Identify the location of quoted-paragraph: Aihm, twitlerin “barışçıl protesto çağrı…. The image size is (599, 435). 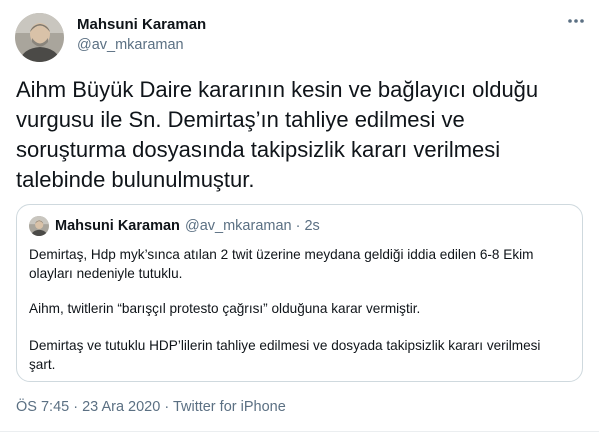
(225, 308).